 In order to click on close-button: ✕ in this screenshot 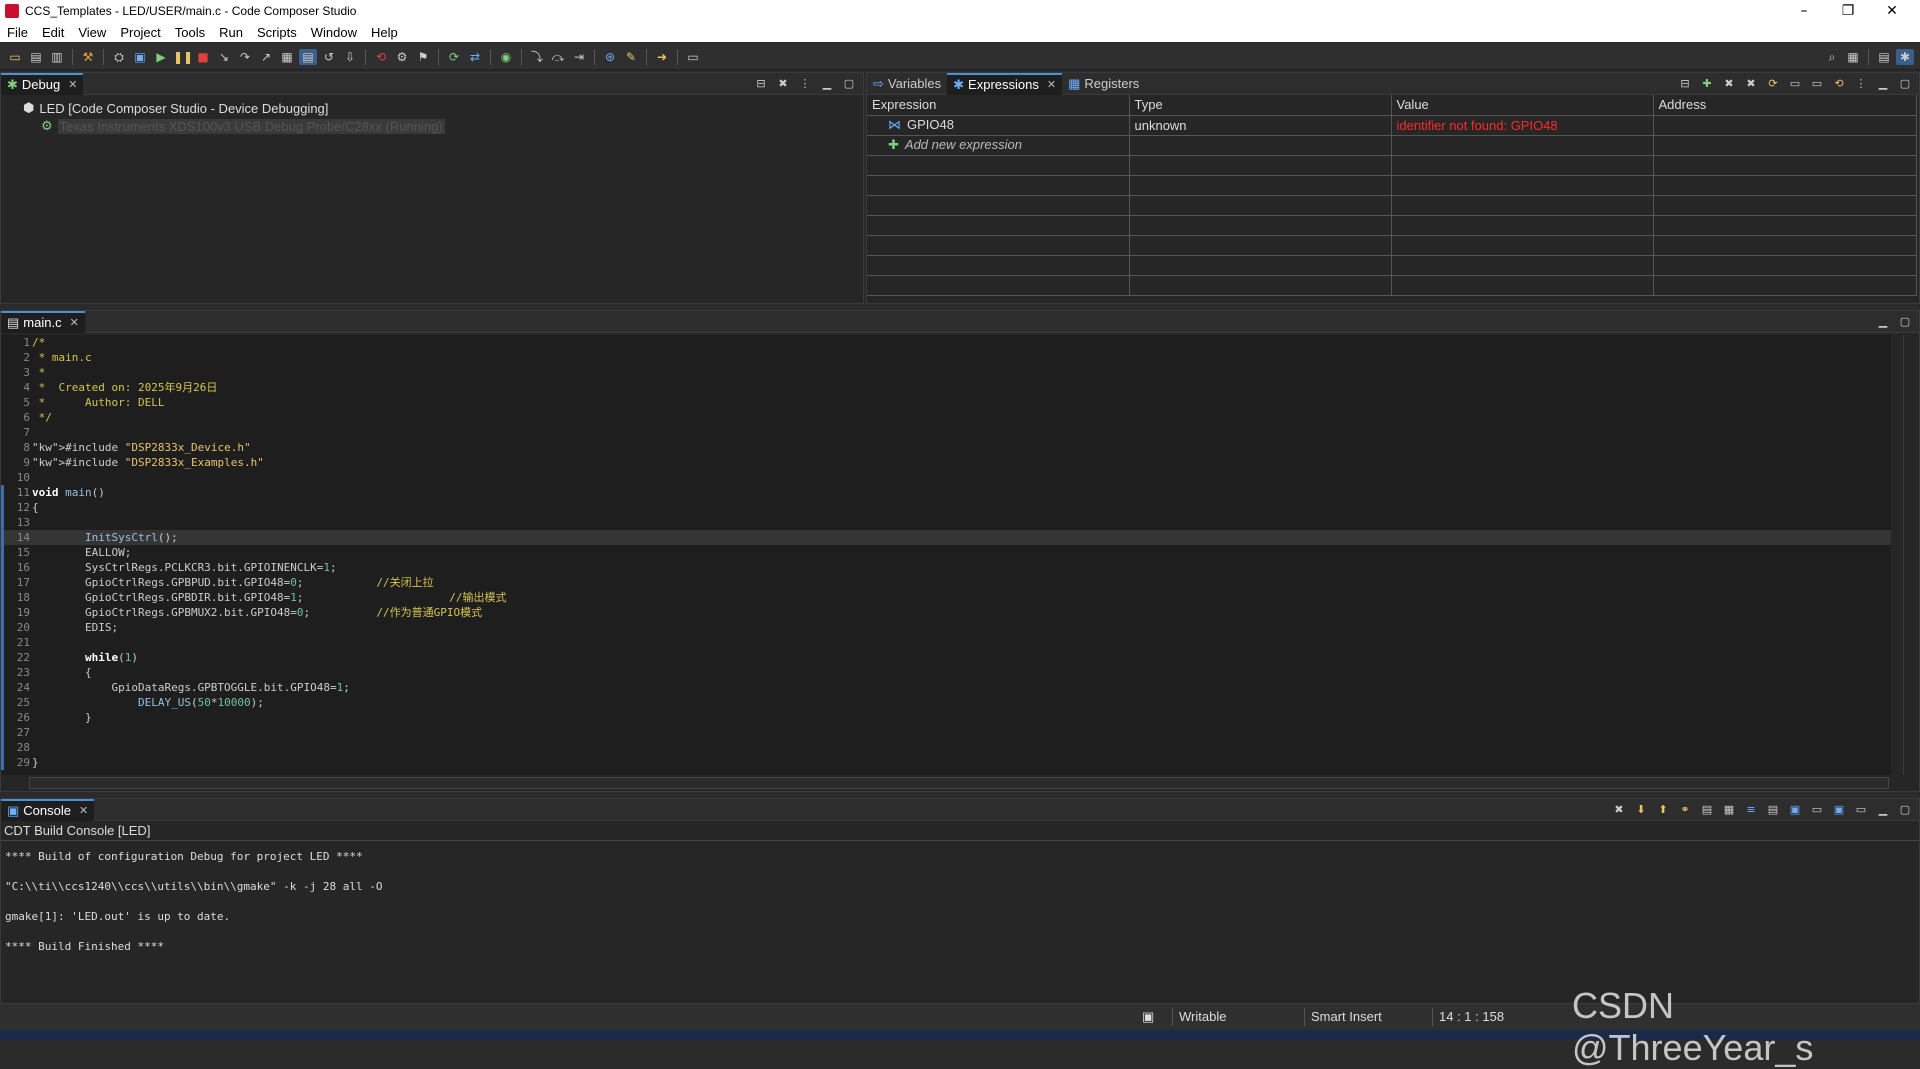, I will do `click(1892, 11)`.